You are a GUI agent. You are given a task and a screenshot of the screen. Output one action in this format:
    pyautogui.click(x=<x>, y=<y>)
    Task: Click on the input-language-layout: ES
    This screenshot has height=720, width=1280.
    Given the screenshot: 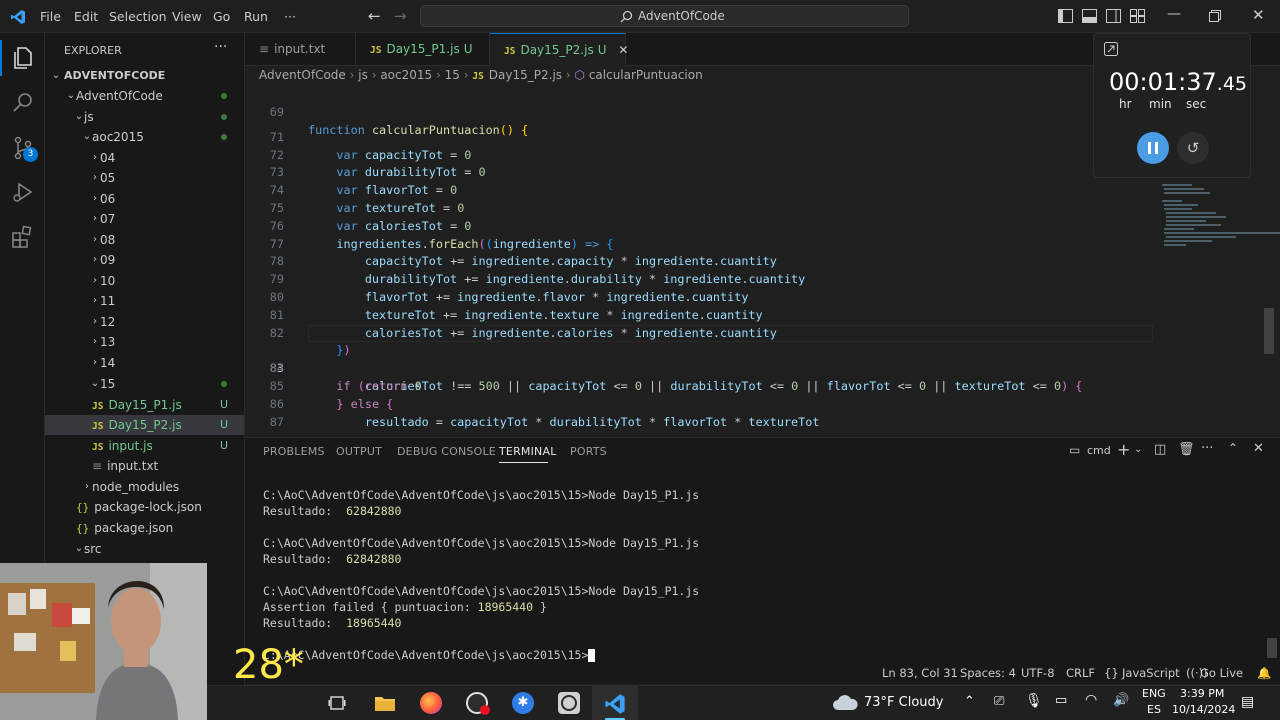 What is the action you would take?
    pyautogui.click(x=1154, y=709)
    